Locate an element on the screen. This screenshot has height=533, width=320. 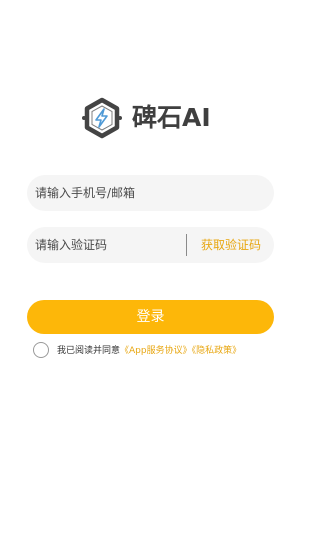
app-service-agreement-link: 《App服务协议》 is located at coordinates (156, 351).